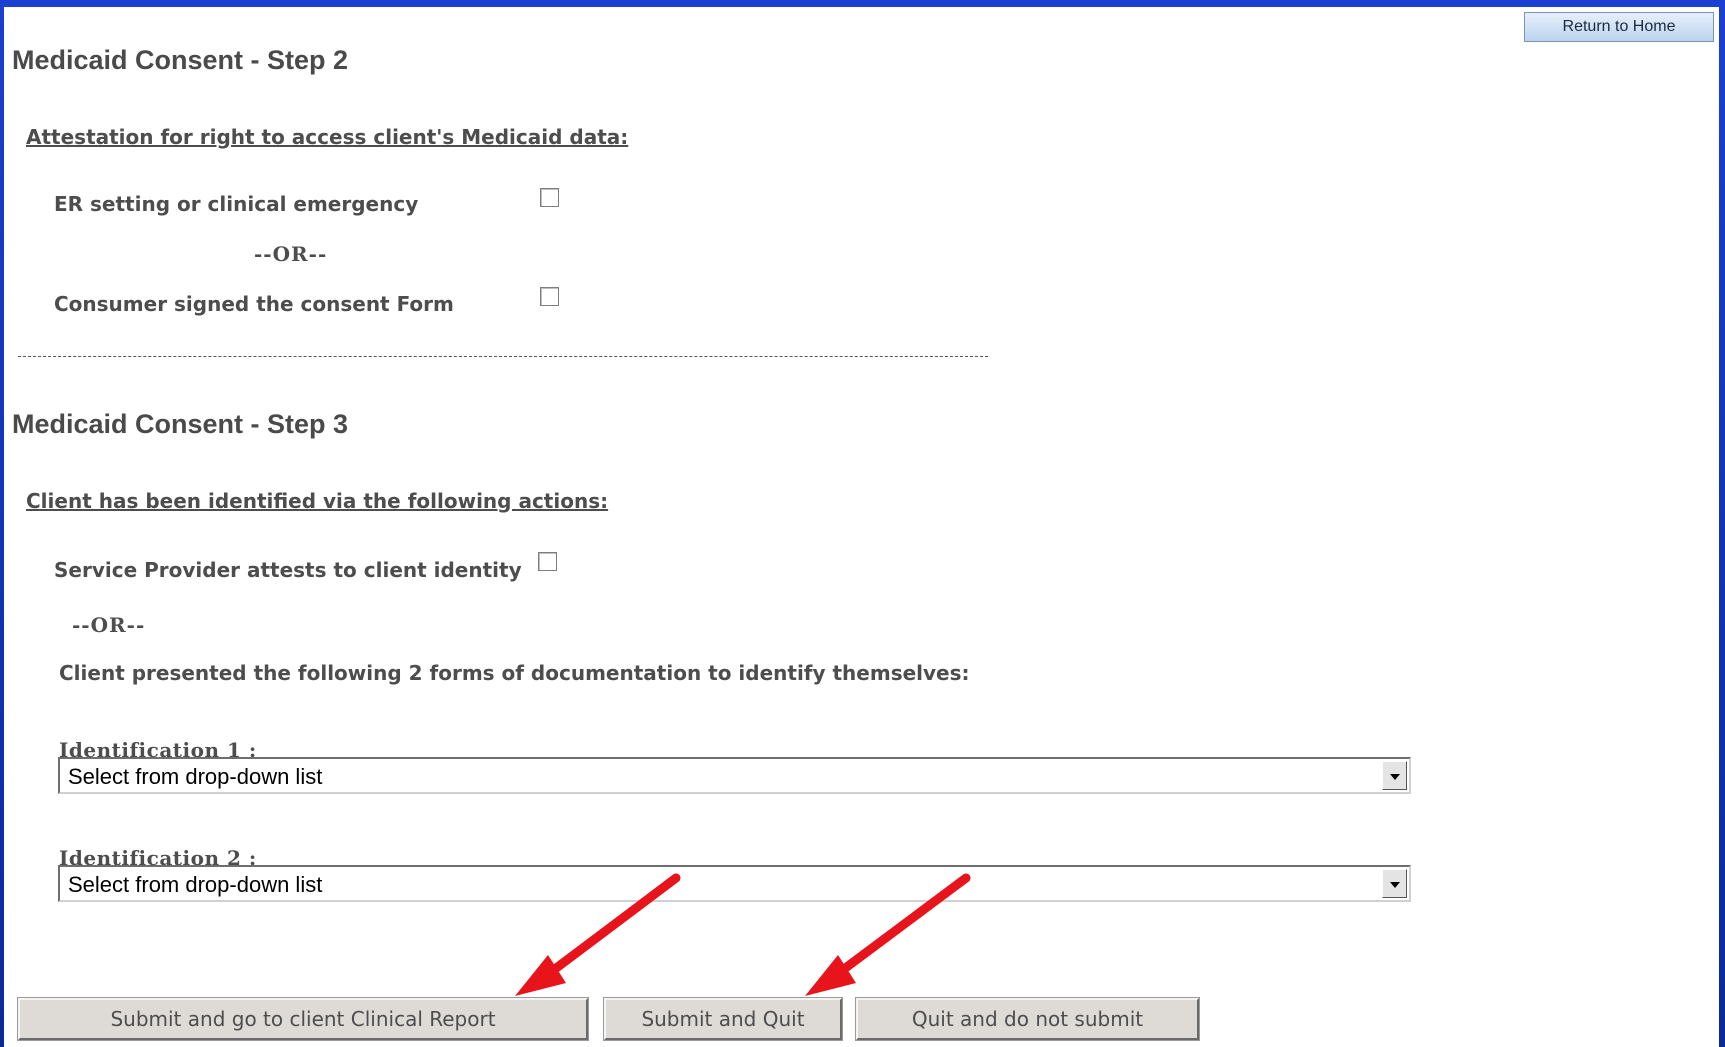  I want to click on annotation-arrow-right-icon, so click(888, 934).